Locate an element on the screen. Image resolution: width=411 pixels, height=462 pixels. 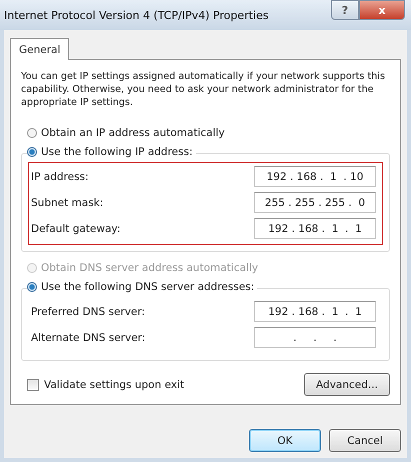
description-text: You can get IP settings assigned automatically if your network supports this capability. Otherwise, you need to ask your network administrator for the appropriate IP settings. is located at coordinates (203, 89).